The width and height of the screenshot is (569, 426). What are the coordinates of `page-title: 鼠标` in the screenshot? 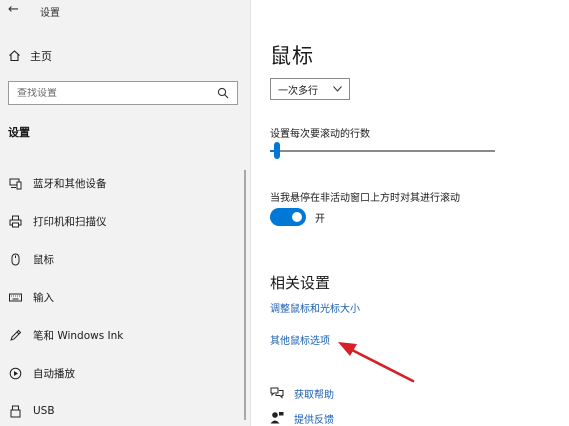 It's located at (292, 56).